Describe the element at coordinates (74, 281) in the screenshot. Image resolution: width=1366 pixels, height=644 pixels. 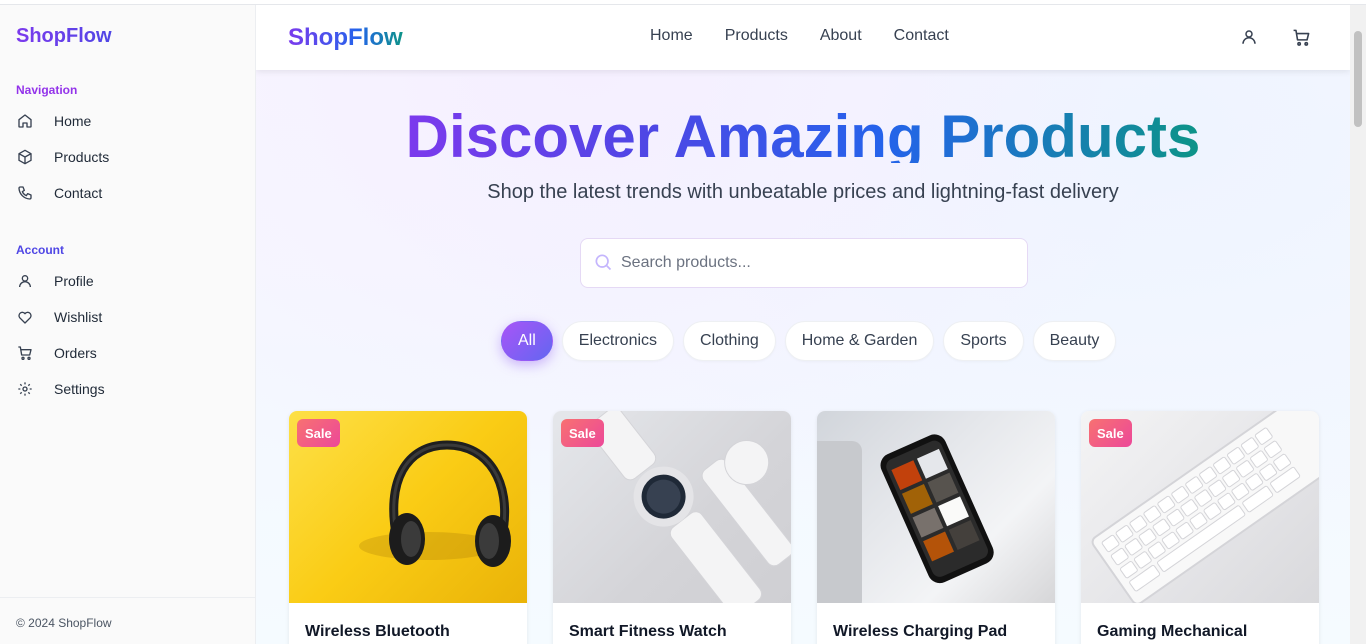
I see `sidebar-item-label: Profile` at that location.